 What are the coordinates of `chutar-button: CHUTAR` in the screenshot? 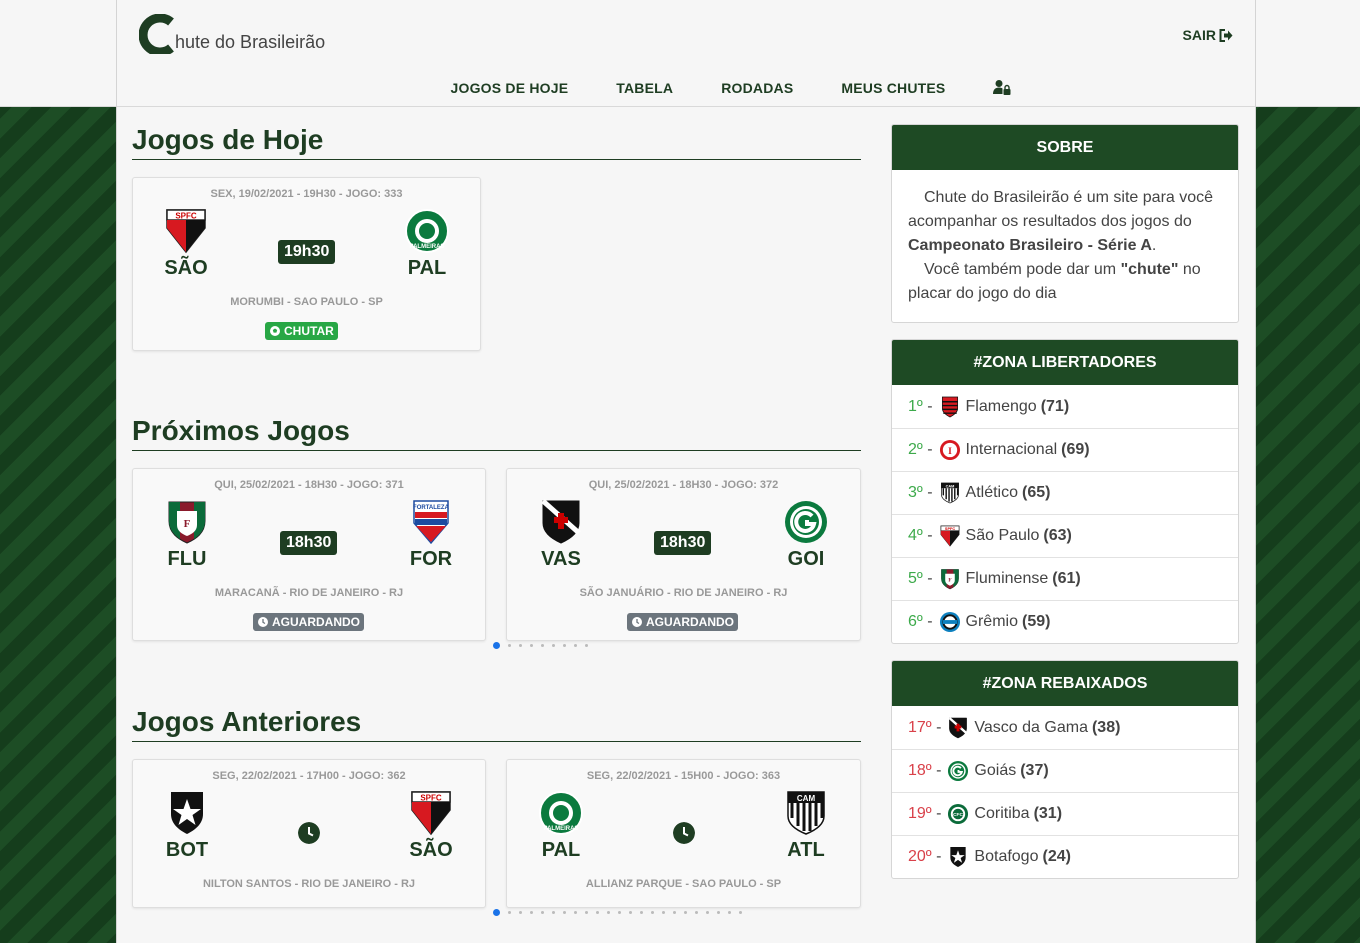 It's located at (301, 331).